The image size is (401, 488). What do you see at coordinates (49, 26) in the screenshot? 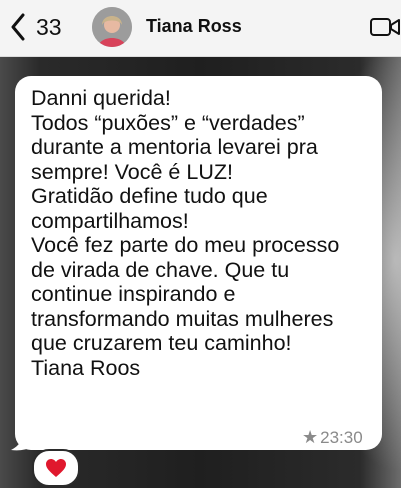
I see `unread-count: 33` at bounding box center [49, 26].